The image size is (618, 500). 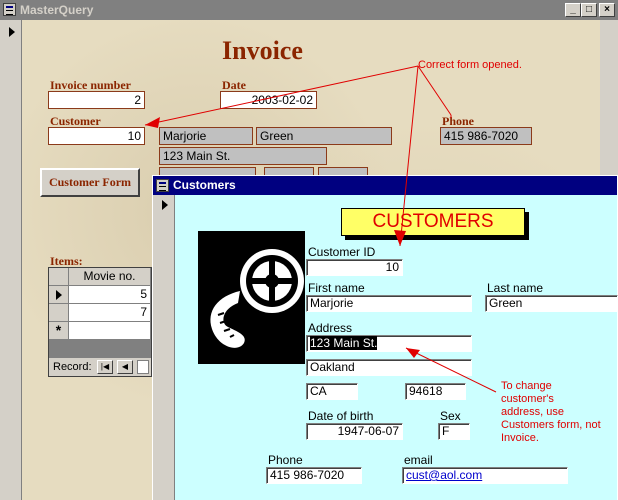 I want to click on annotation-line: address, use, so click(x=532, y=412).